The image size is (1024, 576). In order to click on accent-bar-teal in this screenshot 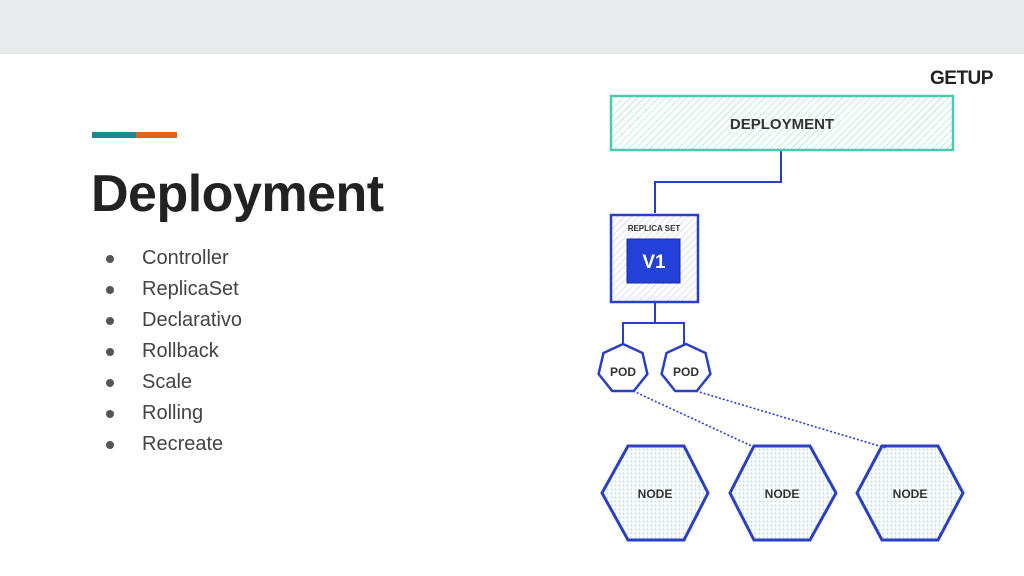, I will do `click(114, 135)`.